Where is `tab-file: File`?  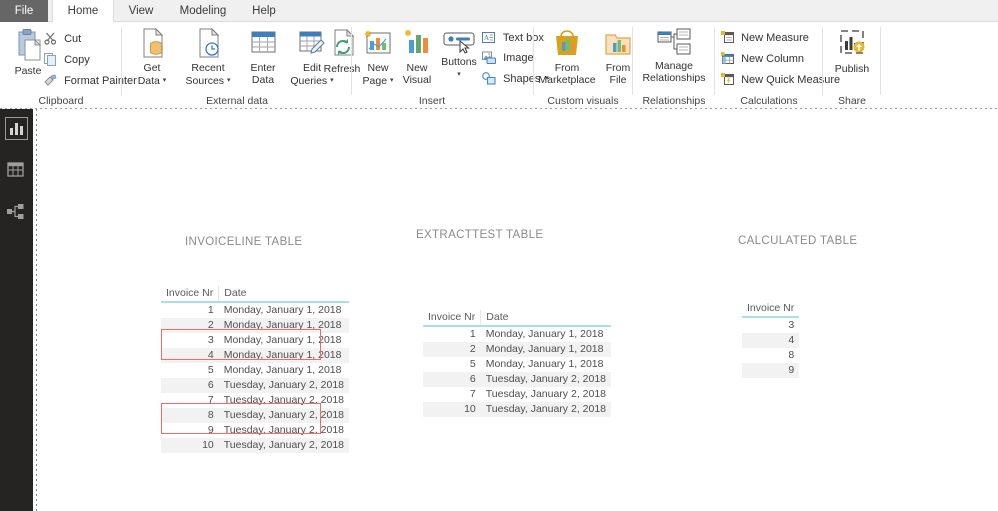 tab-file: File is located at coordinates (24, 11).